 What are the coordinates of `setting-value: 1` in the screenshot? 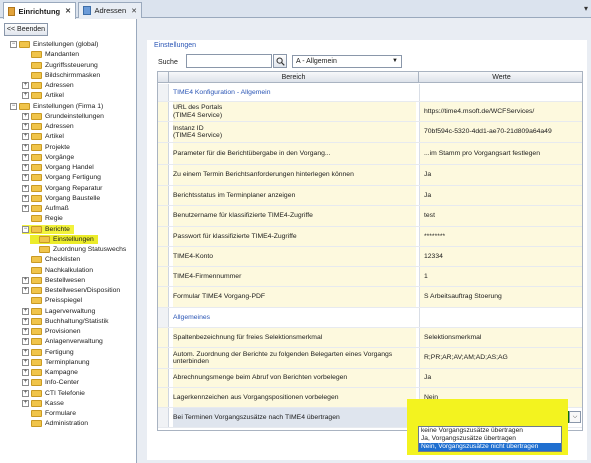 It's located at (500, 276).